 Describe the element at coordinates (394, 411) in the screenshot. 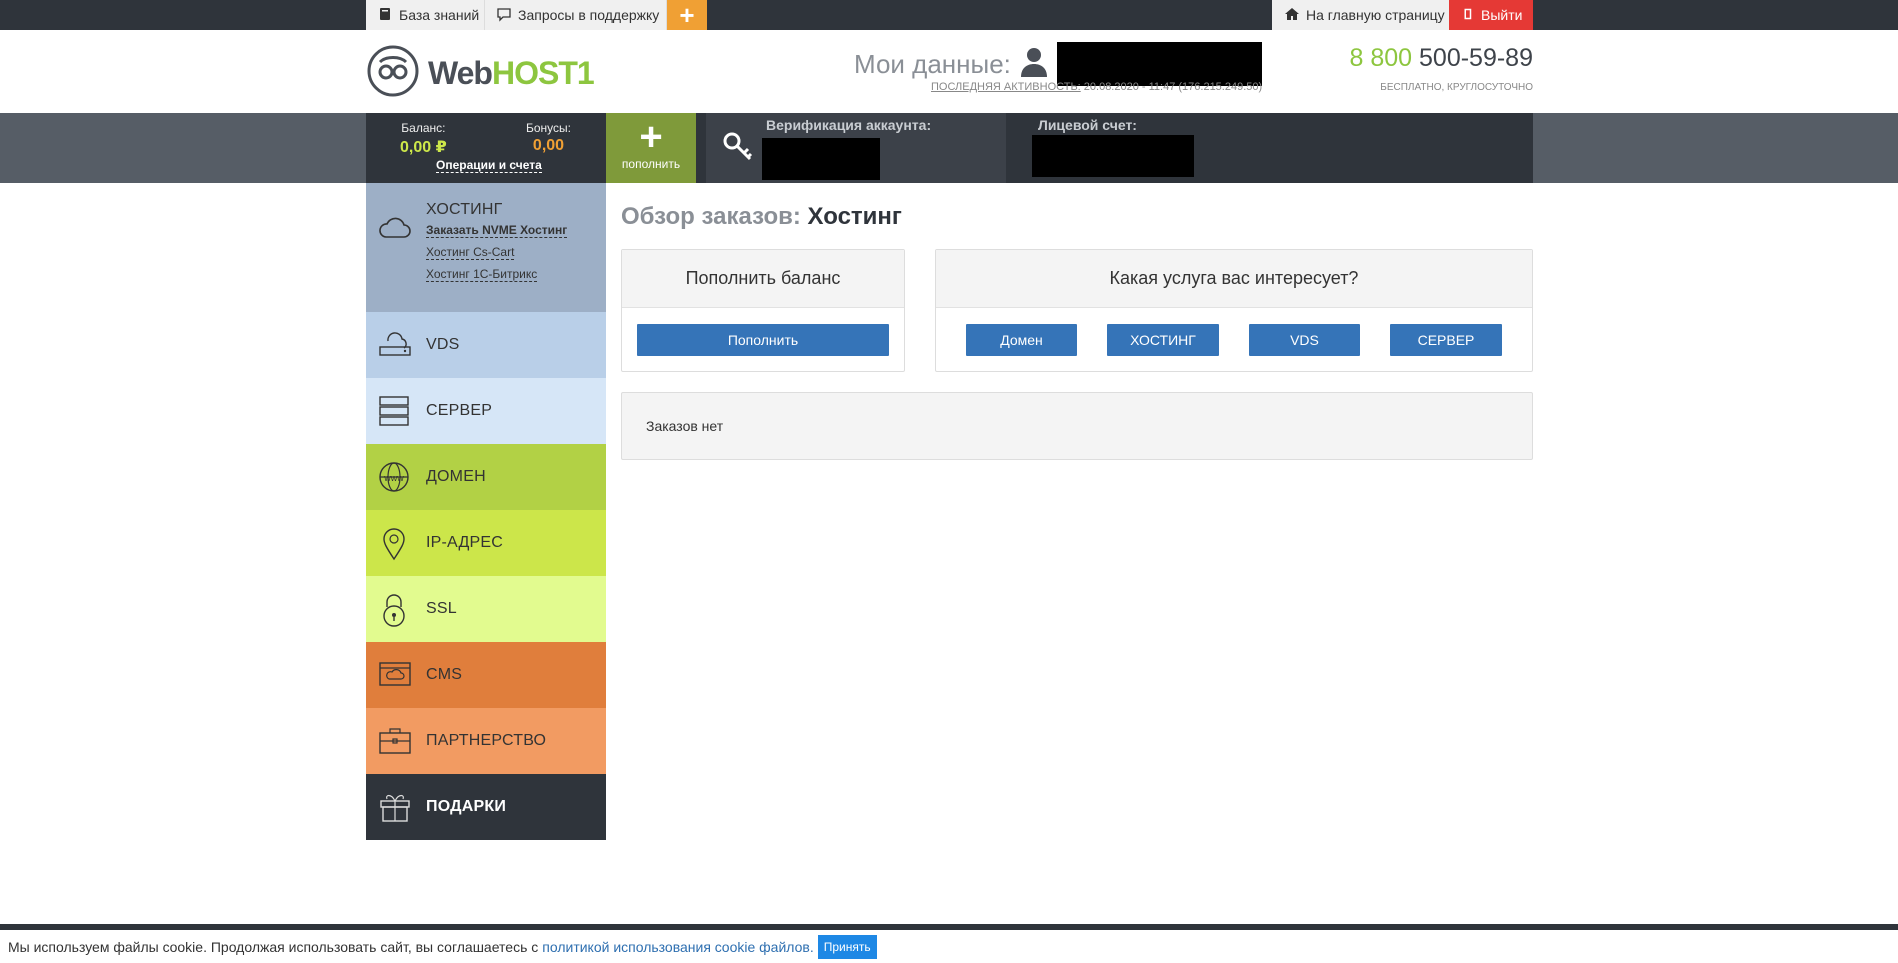

I see `server-rack-icon` at that location.